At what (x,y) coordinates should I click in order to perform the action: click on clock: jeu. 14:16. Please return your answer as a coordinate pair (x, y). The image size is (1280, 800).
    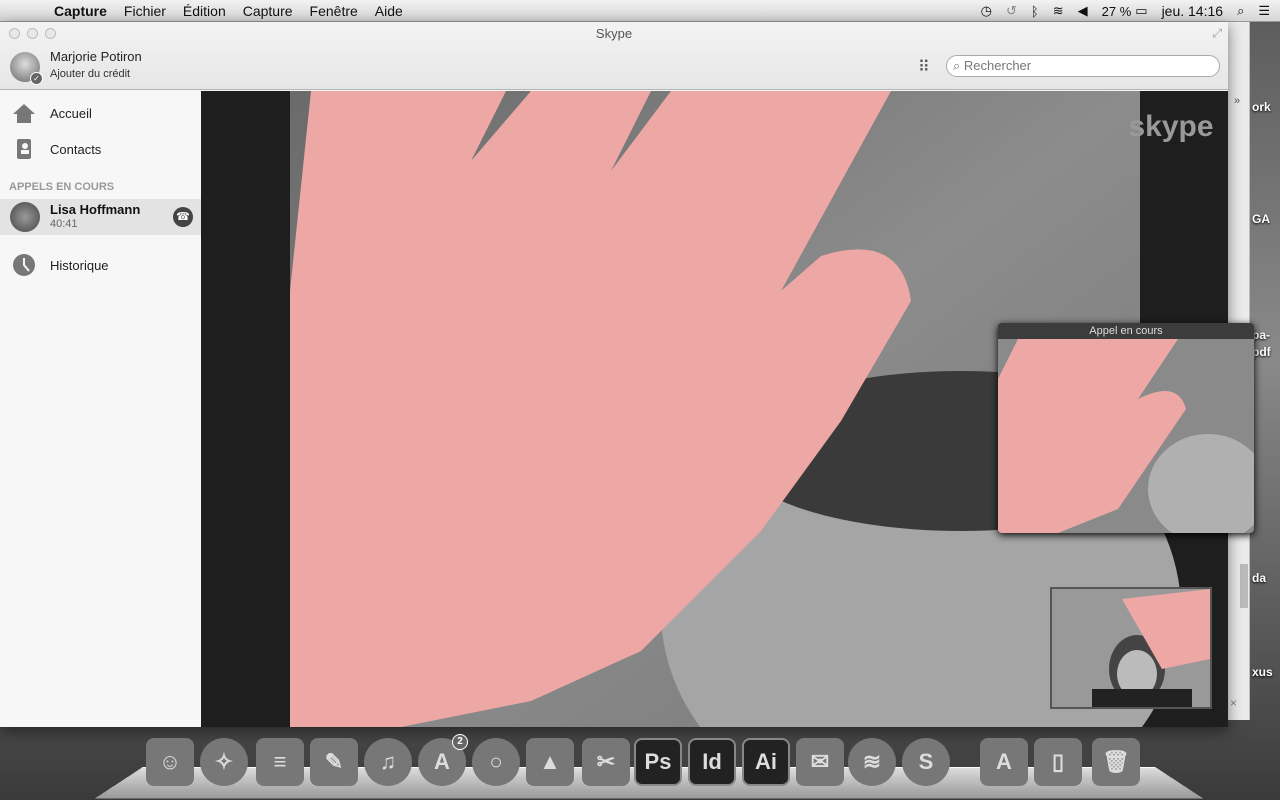
    Looking at the image, I should click on (1193, 11).